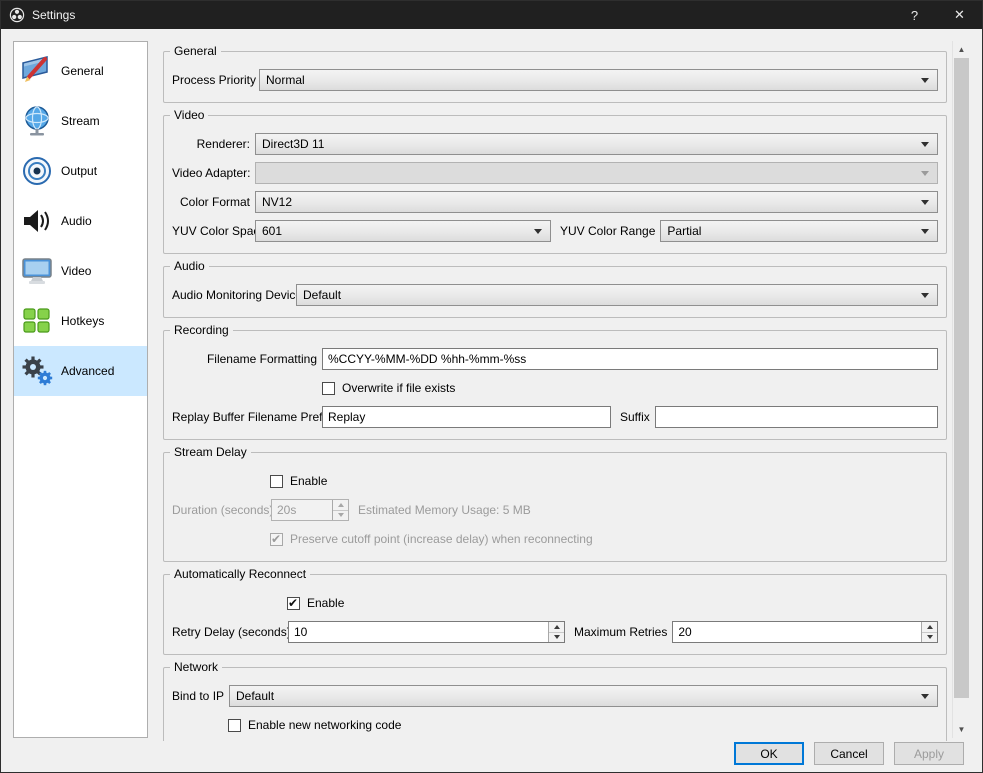  I want to click on group-title: Recording, so click(201, 330).